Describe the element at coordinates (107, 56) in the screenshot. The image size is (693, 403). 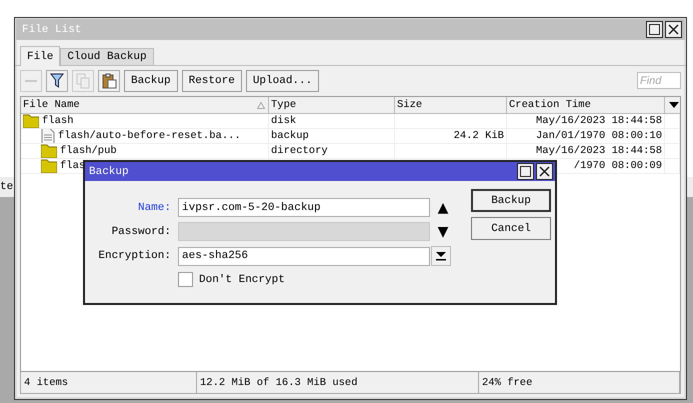
I see `tab: Cloud Backup` at that location.